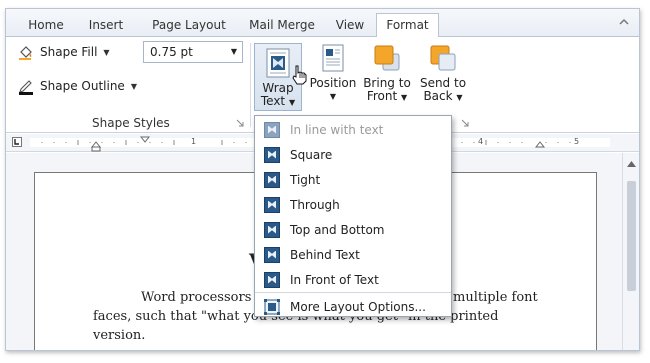  I want to click on vertical-scrollbar, so click(630, 251).